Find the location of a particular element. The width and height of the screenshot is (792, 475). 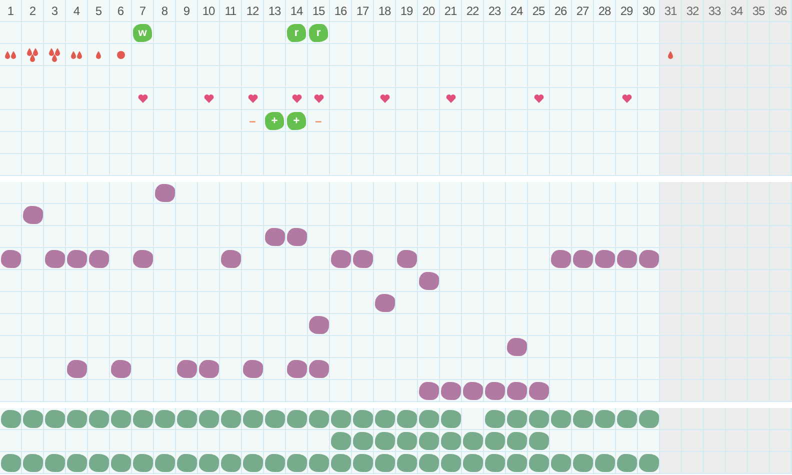

dot-icon is located at coordinates (120, 54).